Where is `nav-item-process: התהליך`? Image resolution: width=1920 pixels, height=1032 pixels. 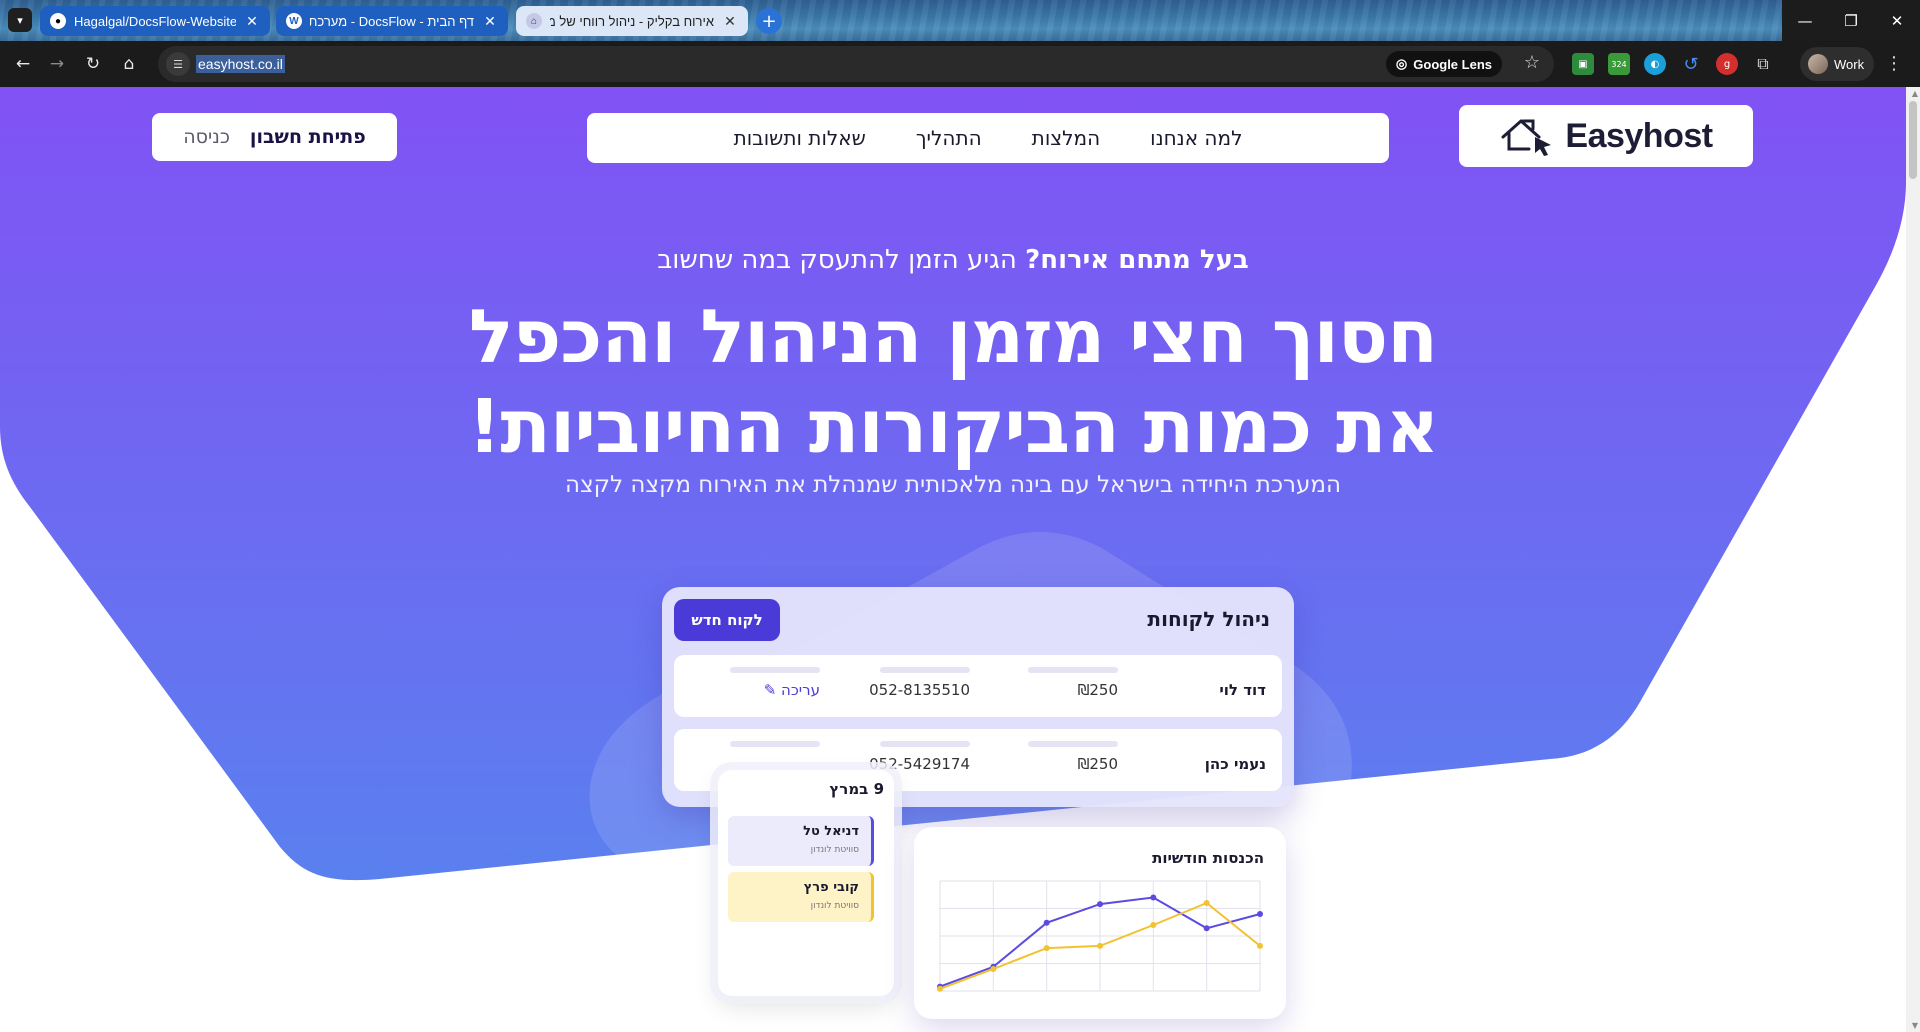
nav-item-process: התהליך is located at coordinates (949, 138).